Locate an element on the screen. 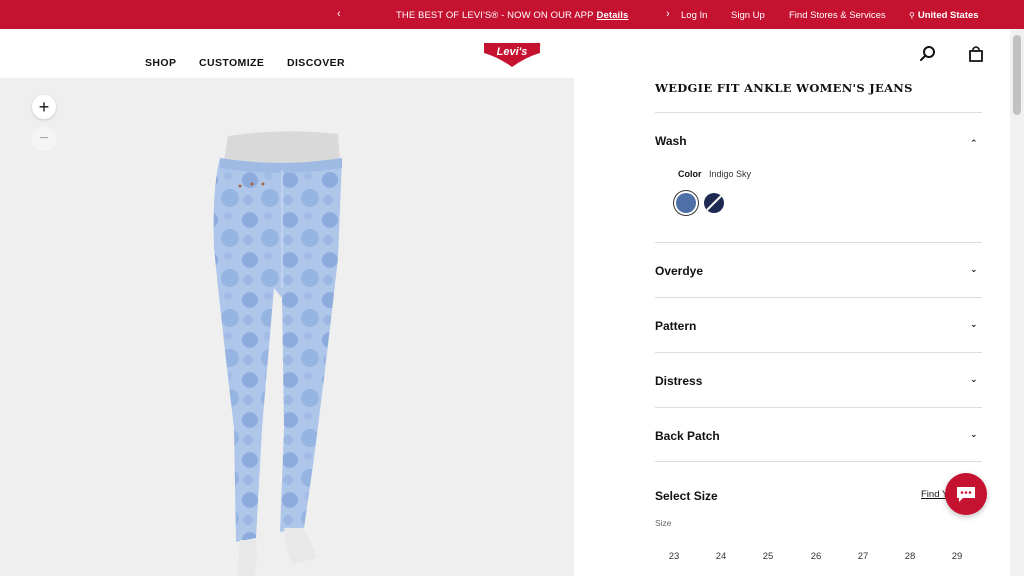  size-option: 27 is located at coordinates (863, 556).